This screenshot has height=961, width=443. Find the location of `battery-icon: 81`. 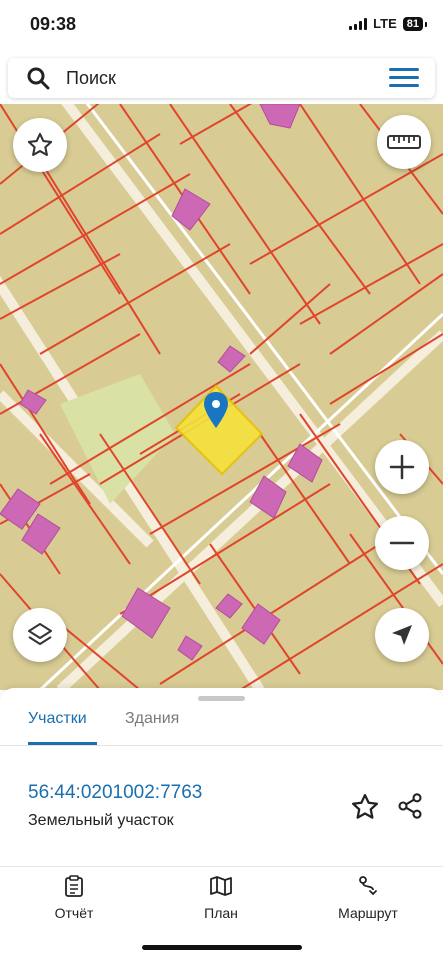

battery-icon: 81 is located at coordinates (415, 23).